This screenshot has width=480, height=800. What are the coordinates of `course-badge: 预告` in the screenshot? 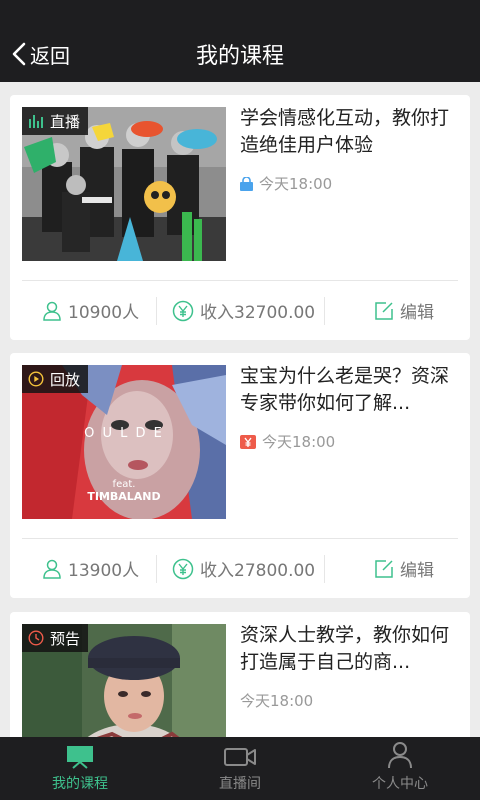 It's located at (55, 638).